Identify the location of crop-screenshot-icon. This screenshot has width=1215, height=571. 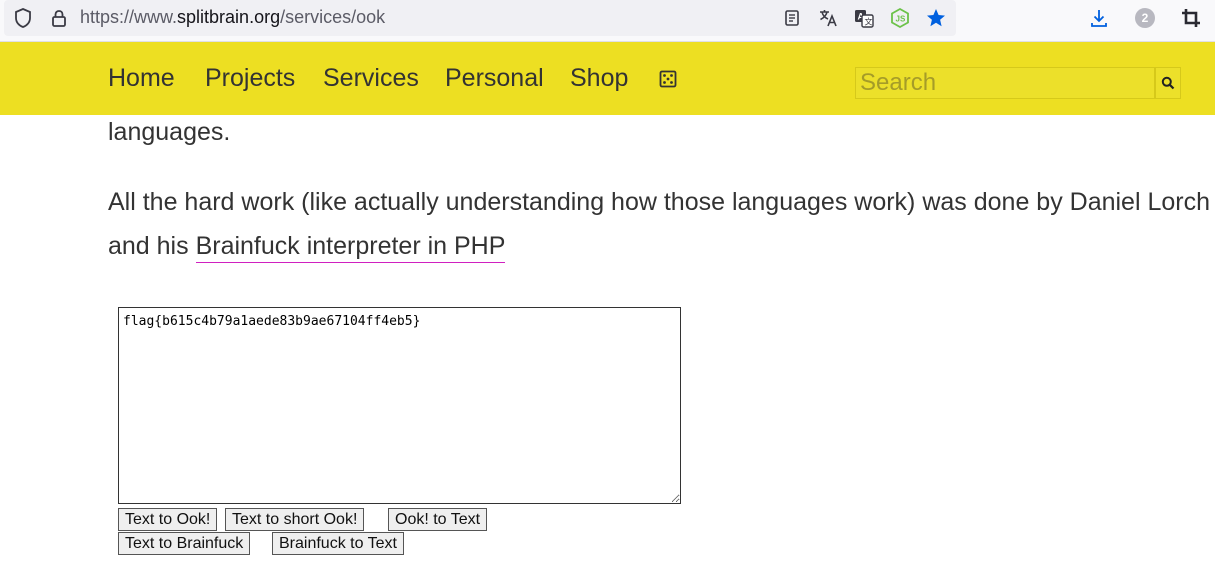
(1191, 18).